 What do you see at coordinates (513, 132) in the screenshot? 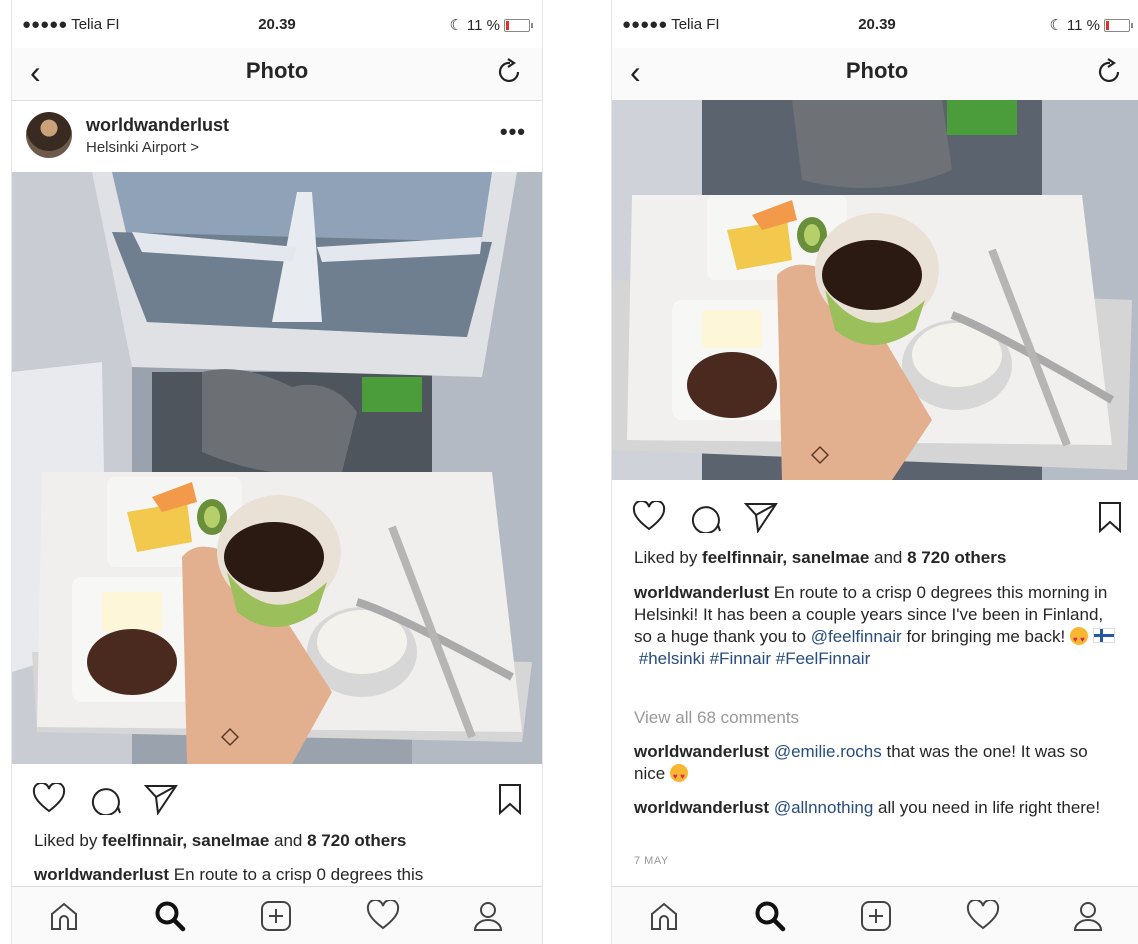
I see `more-options-icon: •••` at bounding box center [513, 132].